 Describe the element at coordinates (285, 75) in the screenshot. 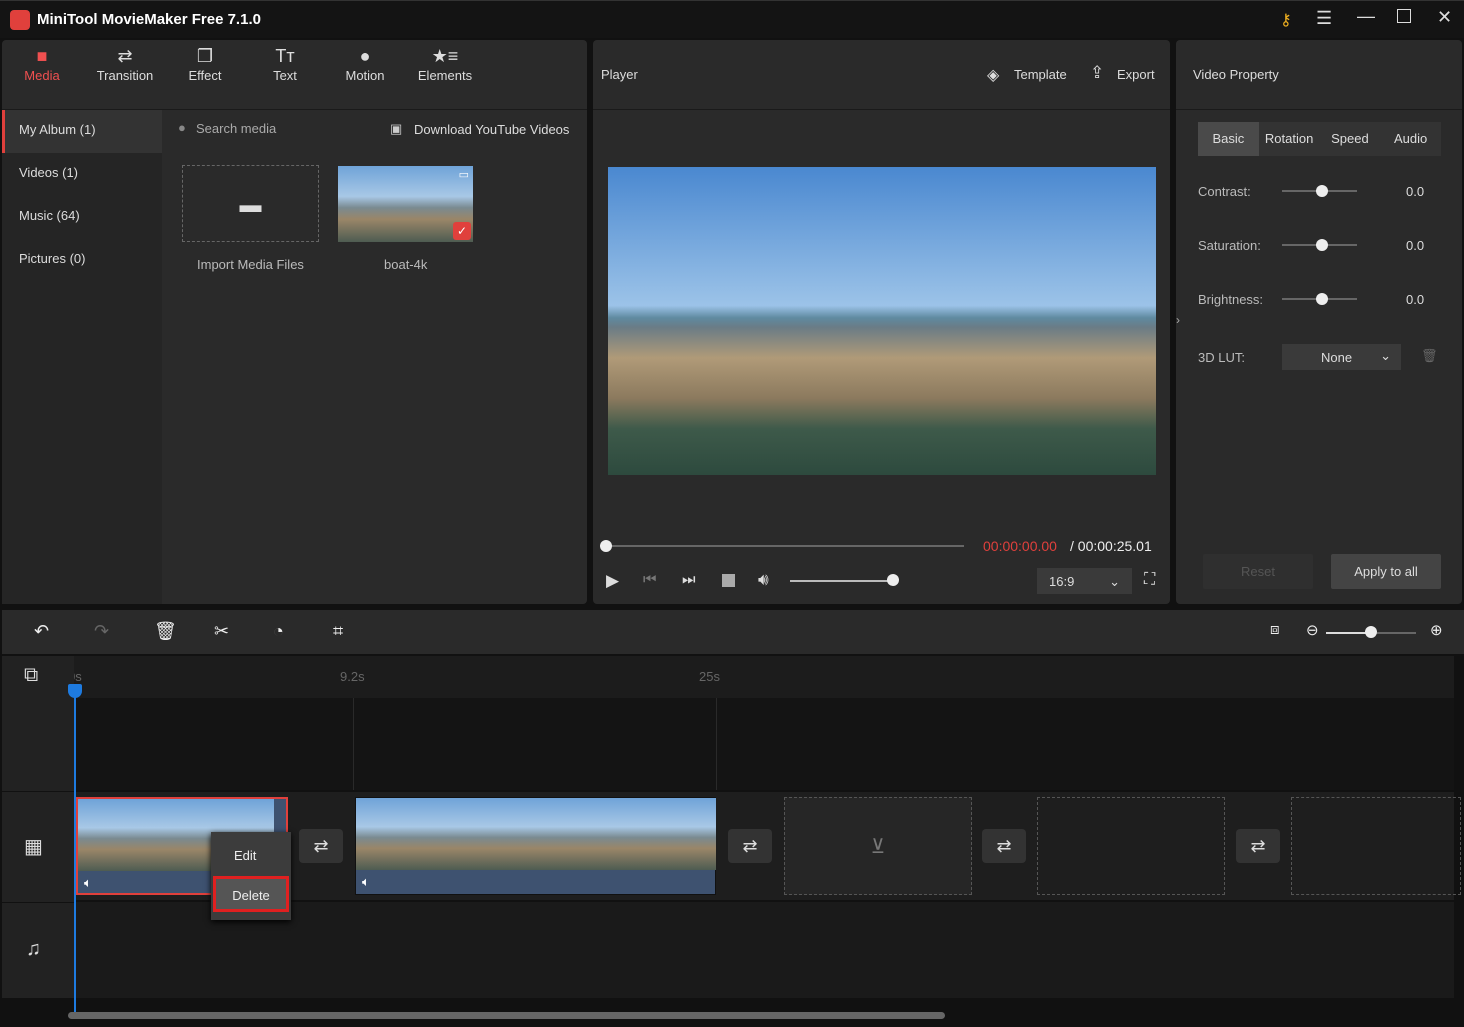

I see `tab-label: Text` at that location.